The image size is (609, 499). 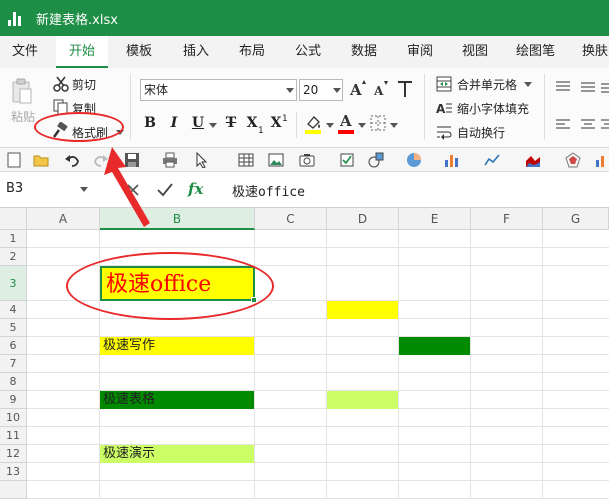 What do you see at coordinates (604, 87) in the screenshot?
I see `align-bottom-icon` at bounding box center [604, 87].